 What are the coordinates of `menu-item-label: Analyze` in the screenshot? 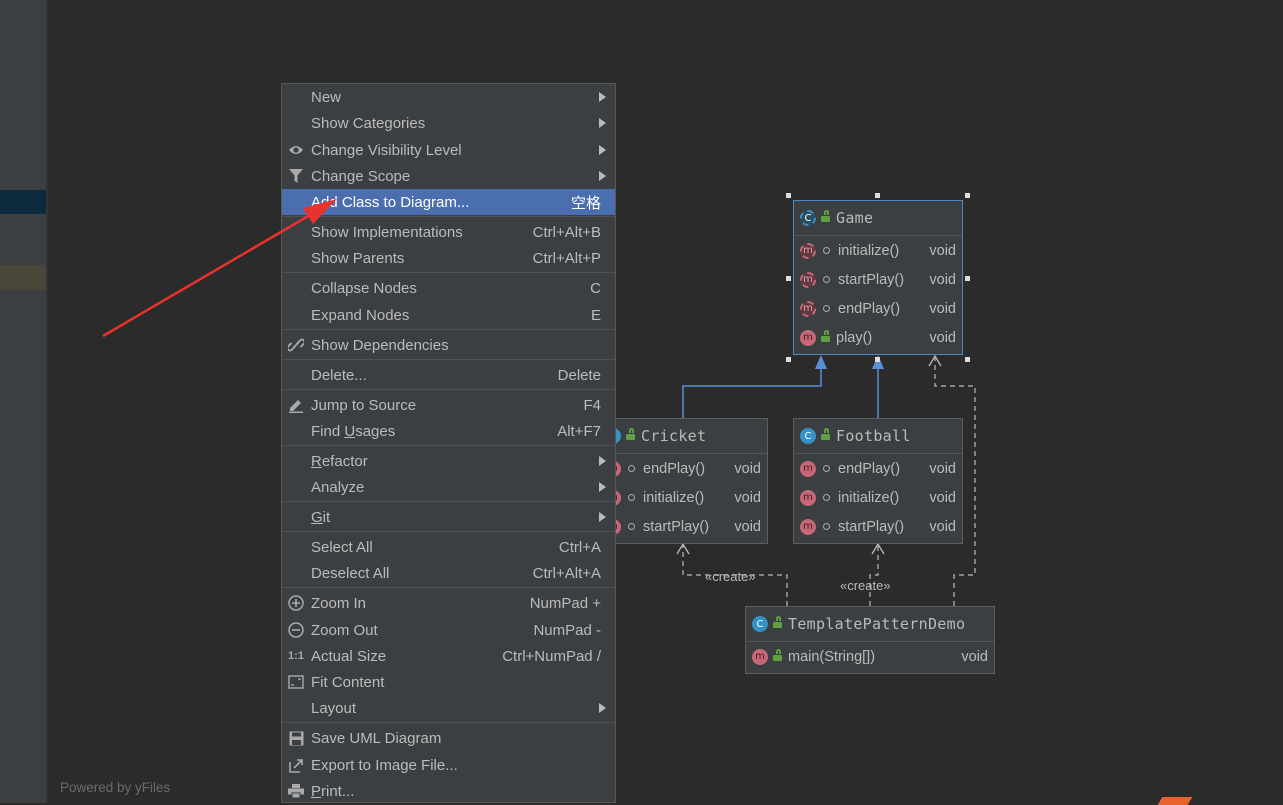 It's located at (338, 487).